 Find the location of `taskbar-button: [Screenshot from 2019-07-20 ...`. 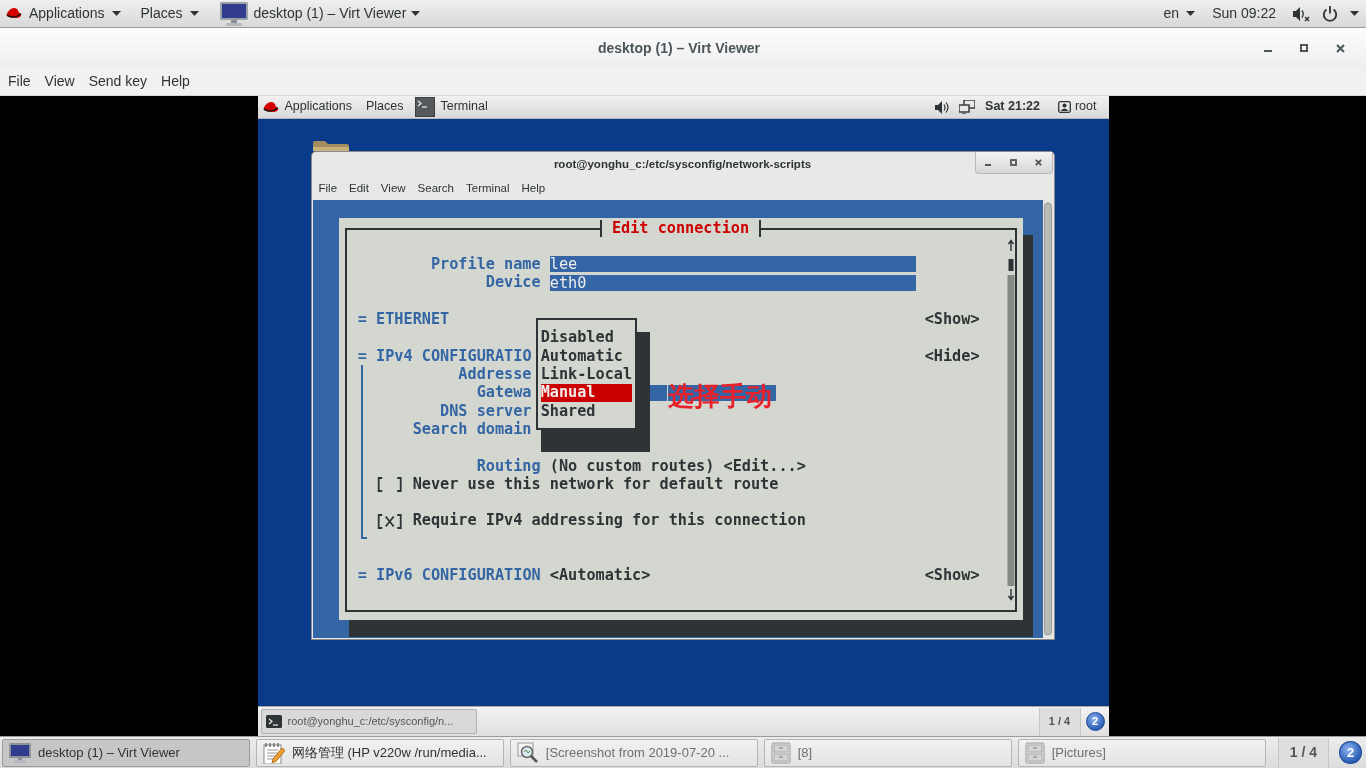

taskbar-button: [Screenshot from 2019-07-20 ... is located at coordinates (633, 752).